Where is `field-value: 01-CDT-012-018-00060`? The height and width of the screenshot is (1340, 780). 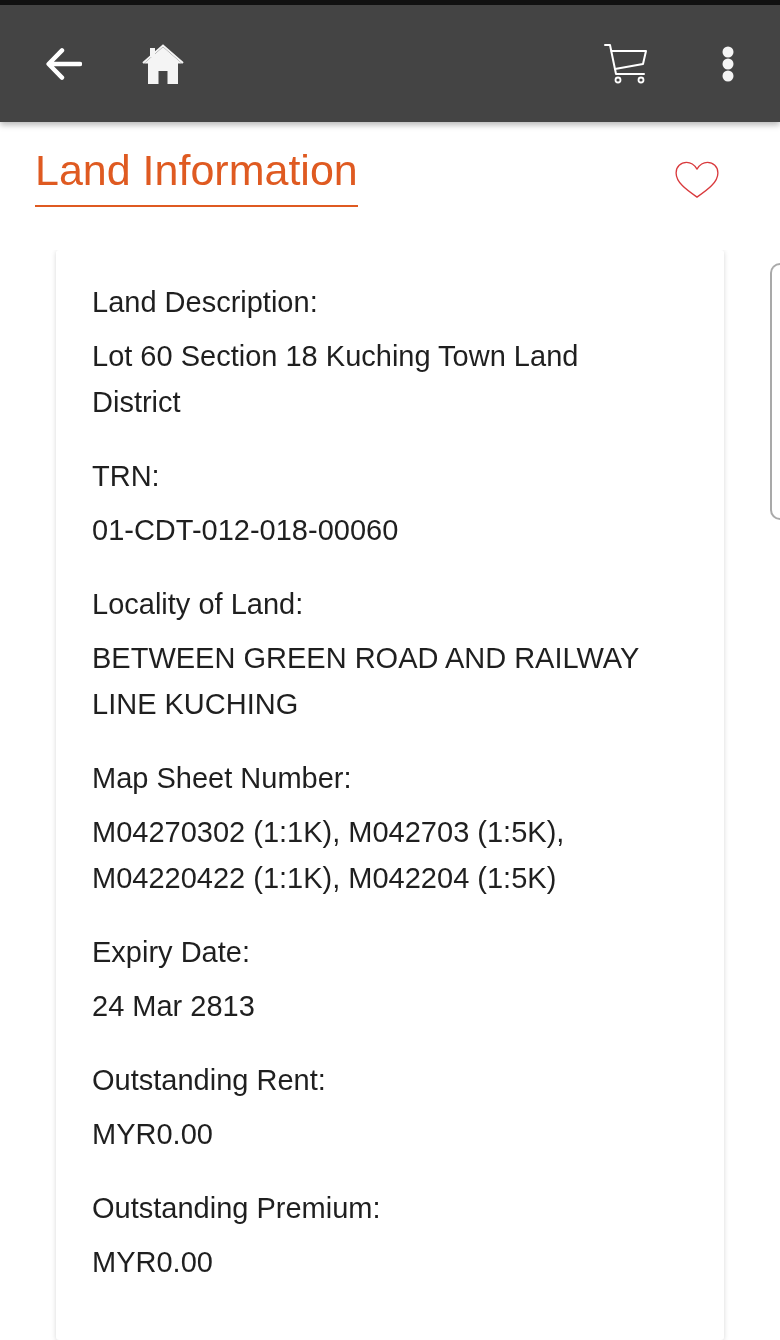
field-value: 01-CDT-012-018-00060 is located at coordinates (246, 530).